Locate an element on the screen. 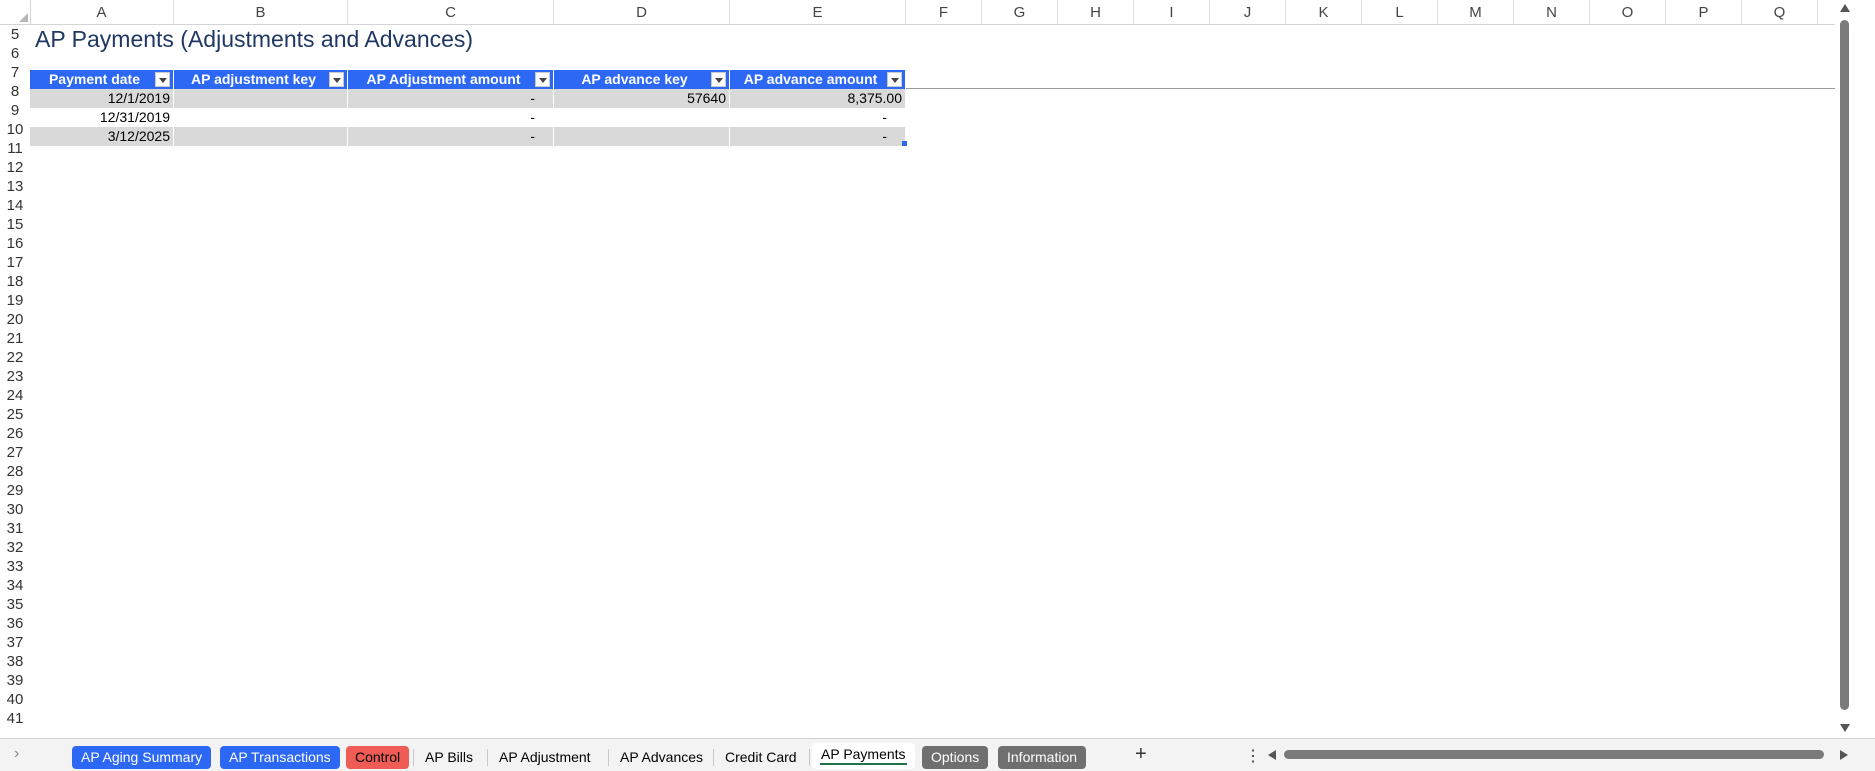 The height and width of the screenshot is (771, 1875). column-header: L is located at coordinates (1400, 12).